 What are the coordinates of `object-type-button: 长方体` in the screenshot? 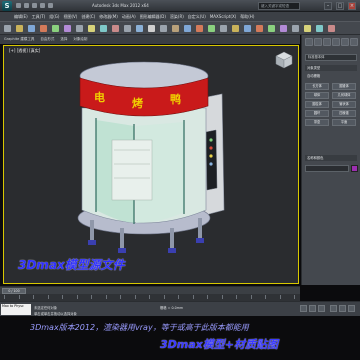 It's located at (317, 86).